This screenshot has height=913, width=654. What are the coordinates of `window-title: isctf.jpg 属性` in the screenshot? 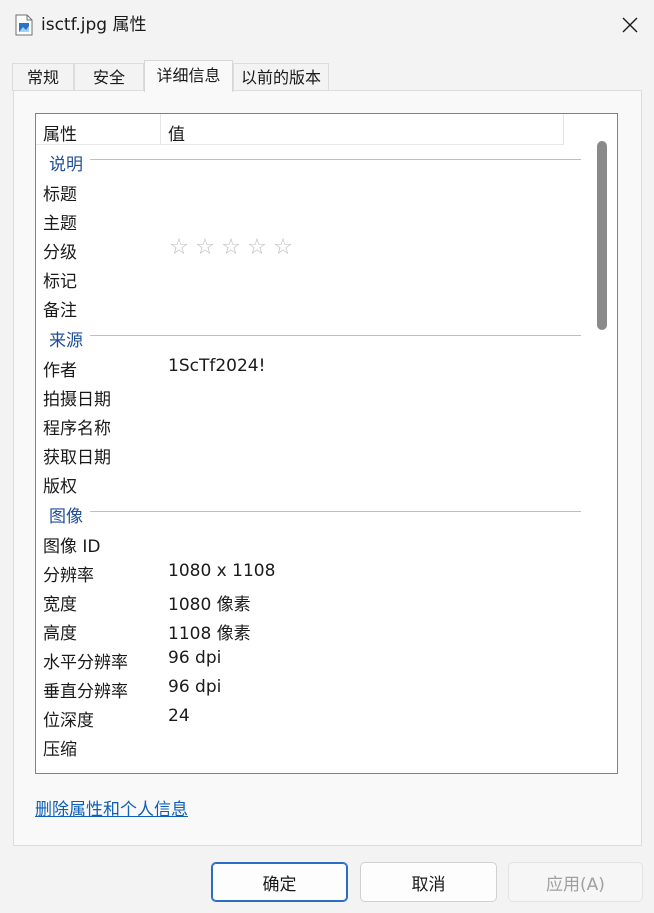 It's located at (94, 25).